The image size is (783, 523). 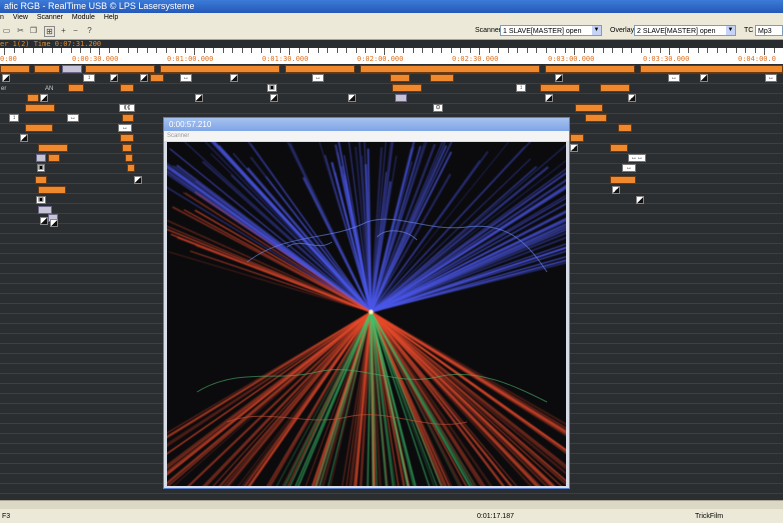 What do you see at coordinates (769, 30) in the screenshot?
I see `tc-select: Mp3` at bounding box center [769, 30].